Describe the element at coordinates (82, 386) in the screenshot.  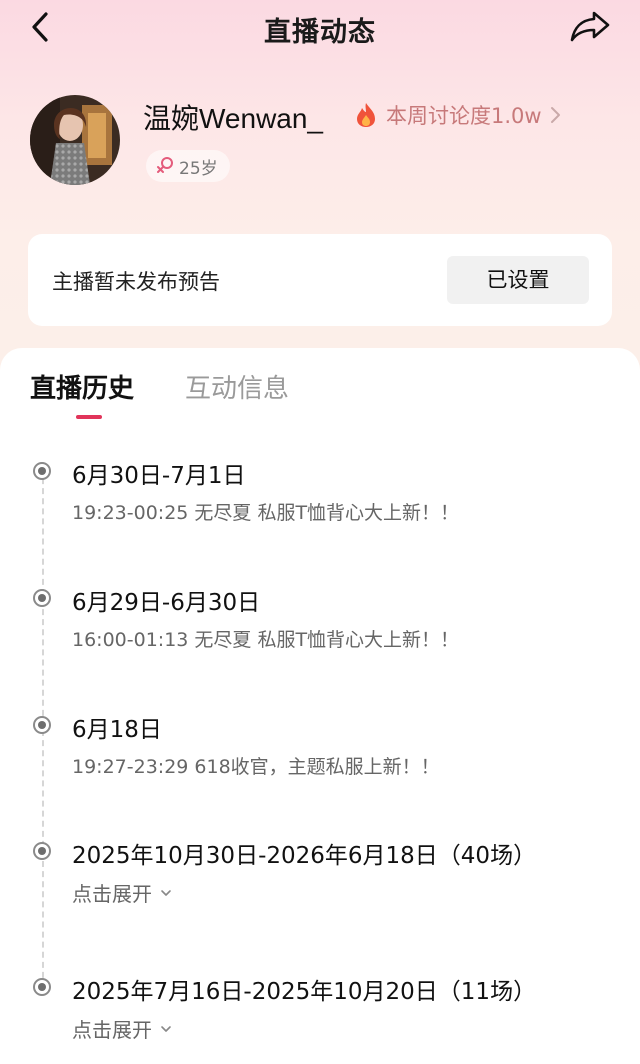
I see `tab-live-history: 直播历史` at that location.